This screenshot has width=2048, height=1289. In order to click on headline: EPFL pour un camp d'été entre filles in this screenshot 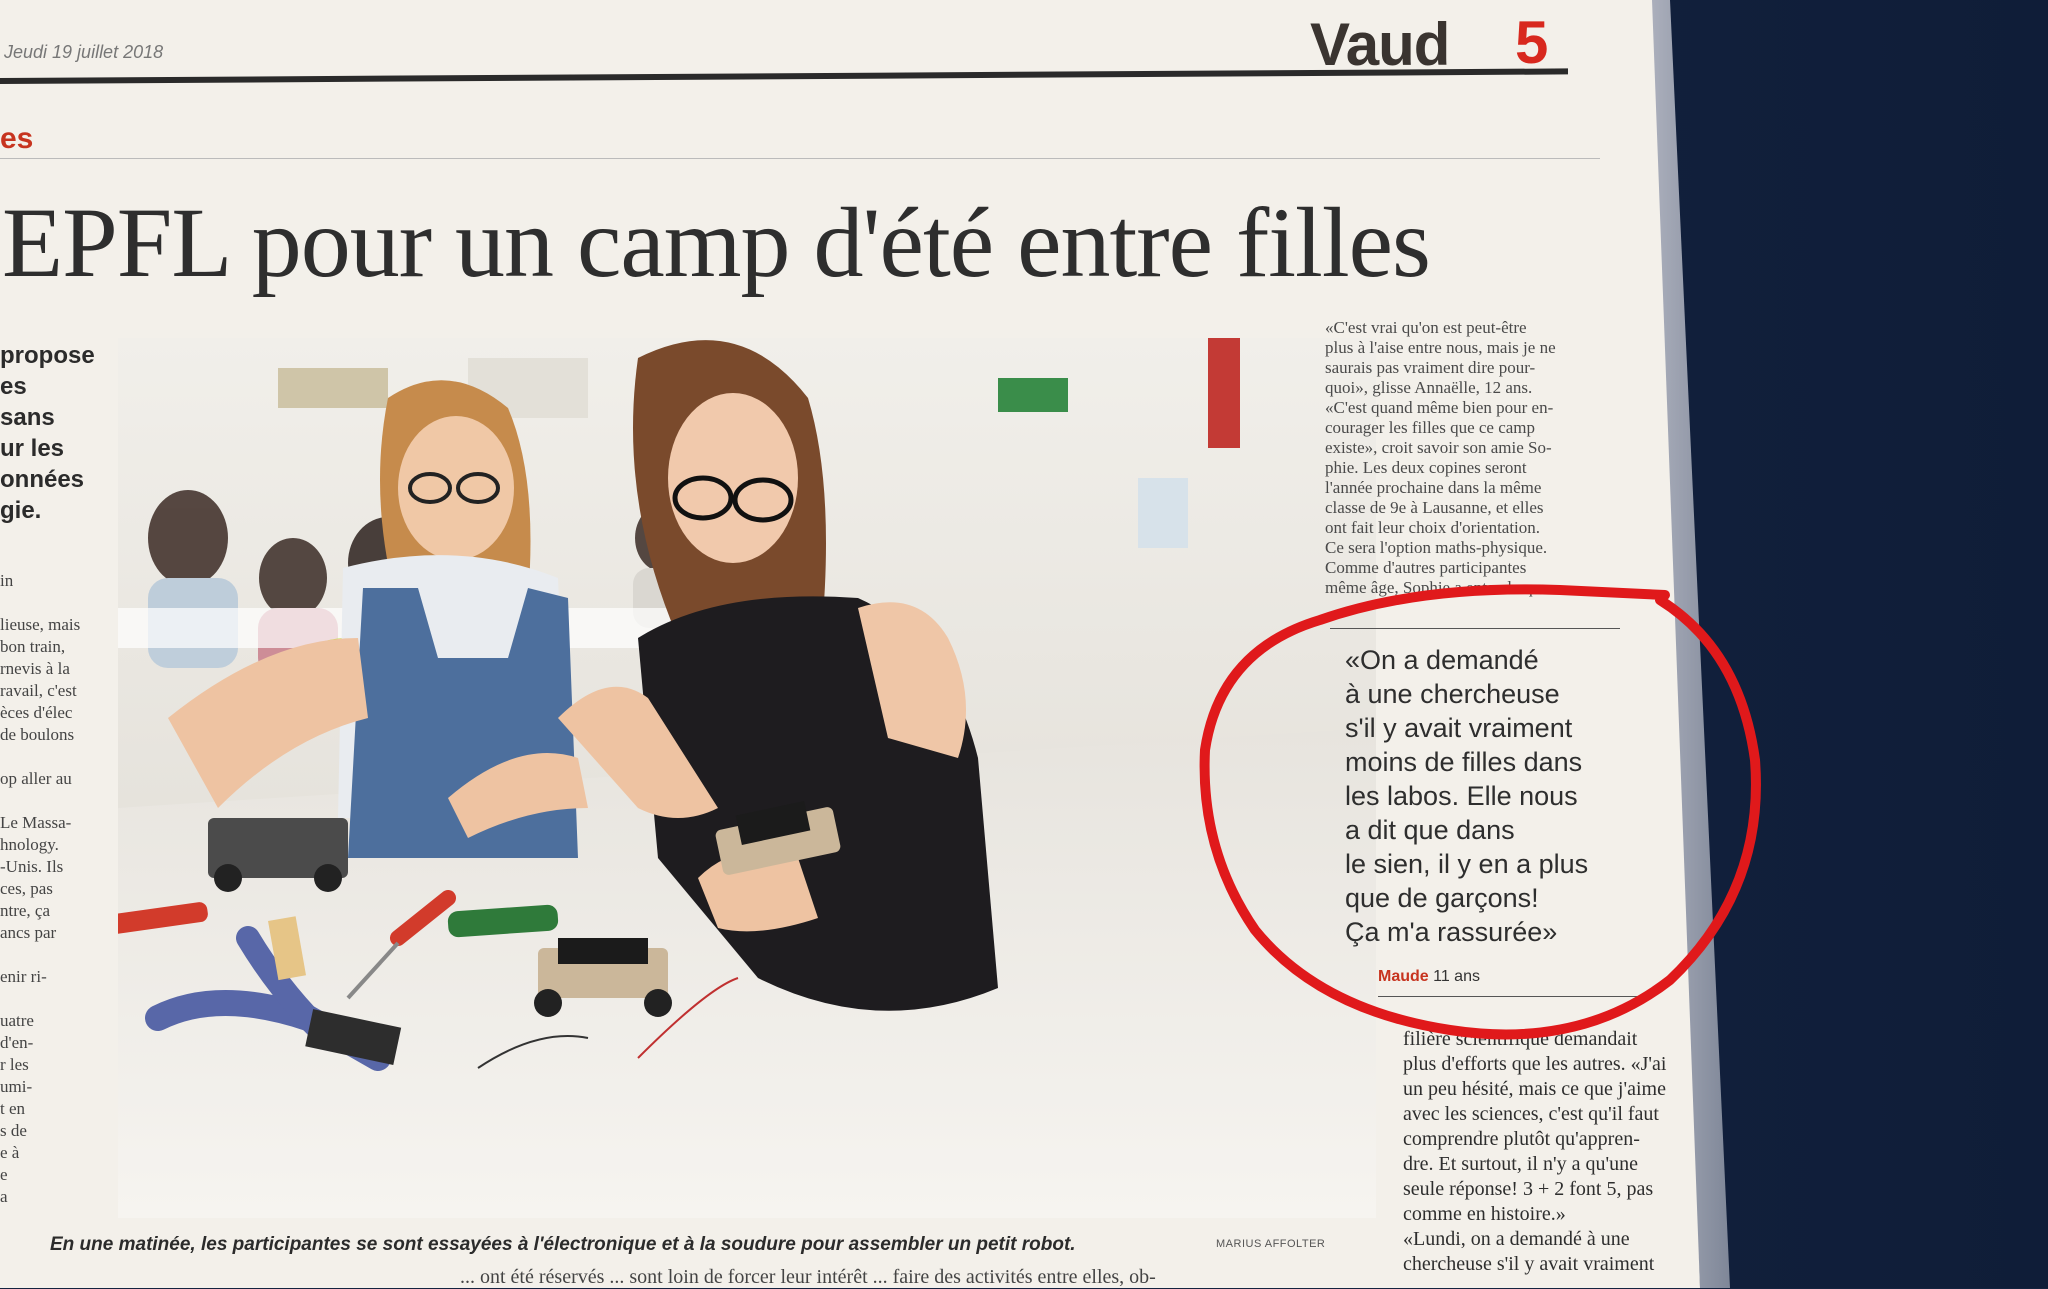, I will do `click(716, 242)`.